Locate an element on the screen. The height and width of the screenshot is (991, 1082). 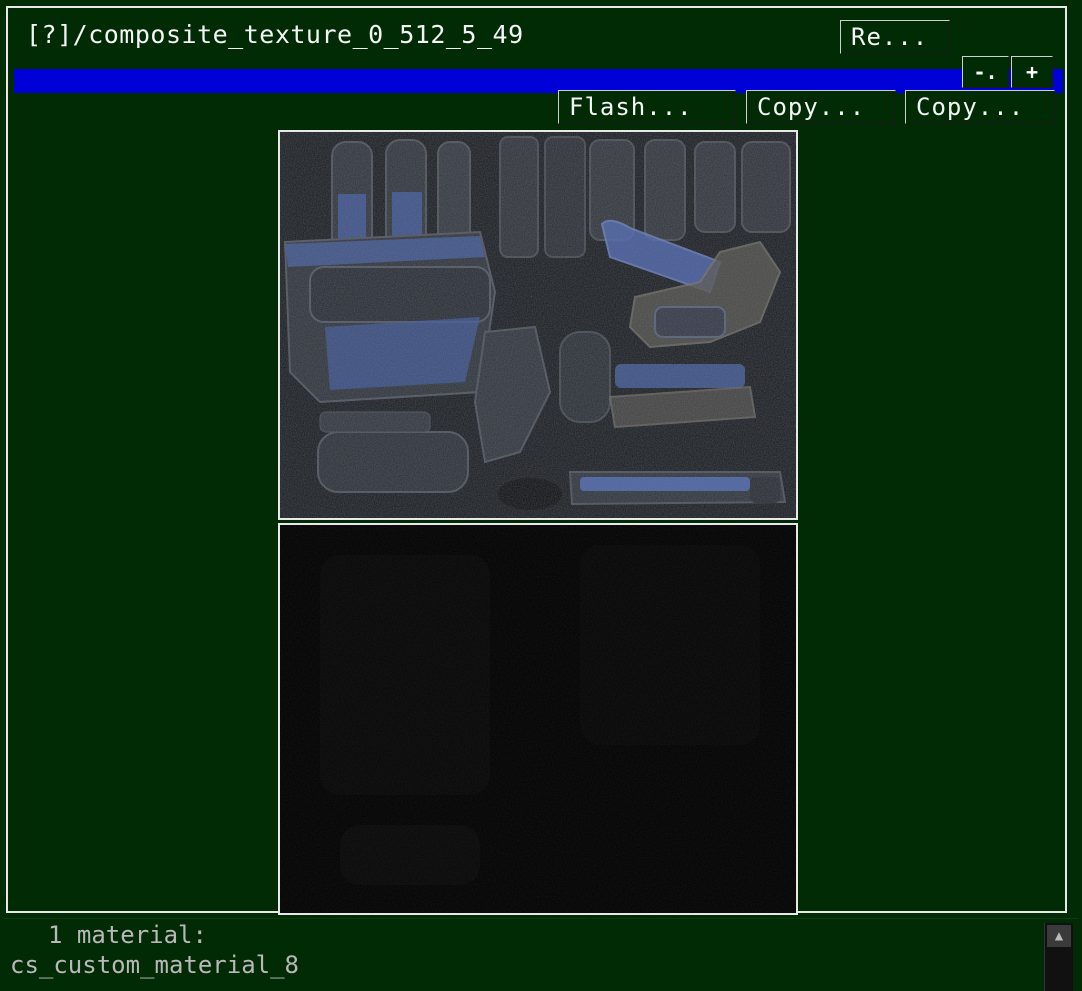
material-count-text: 1 material: is located at coordinates (127, 935).